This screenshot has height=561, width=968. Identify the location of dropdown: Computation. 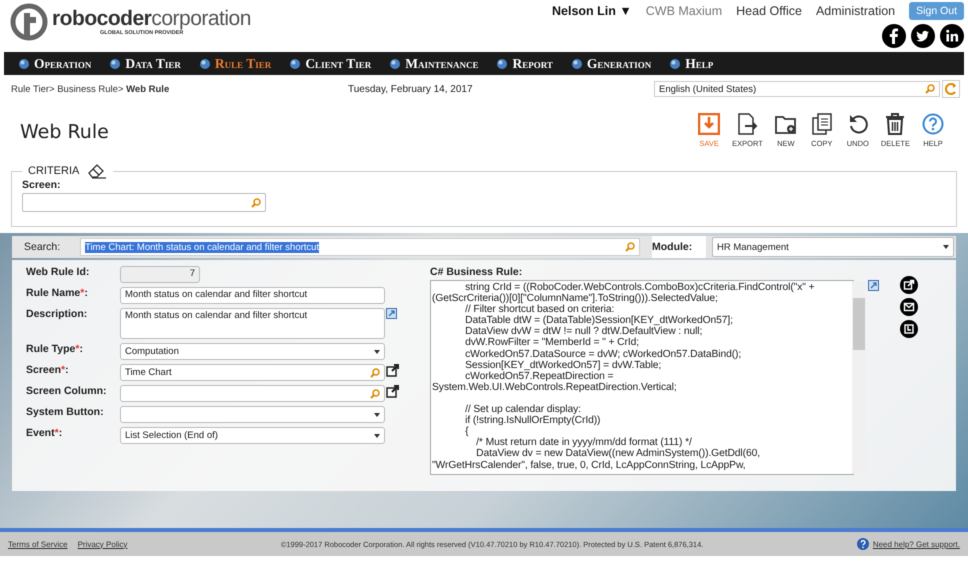
(252, 351).